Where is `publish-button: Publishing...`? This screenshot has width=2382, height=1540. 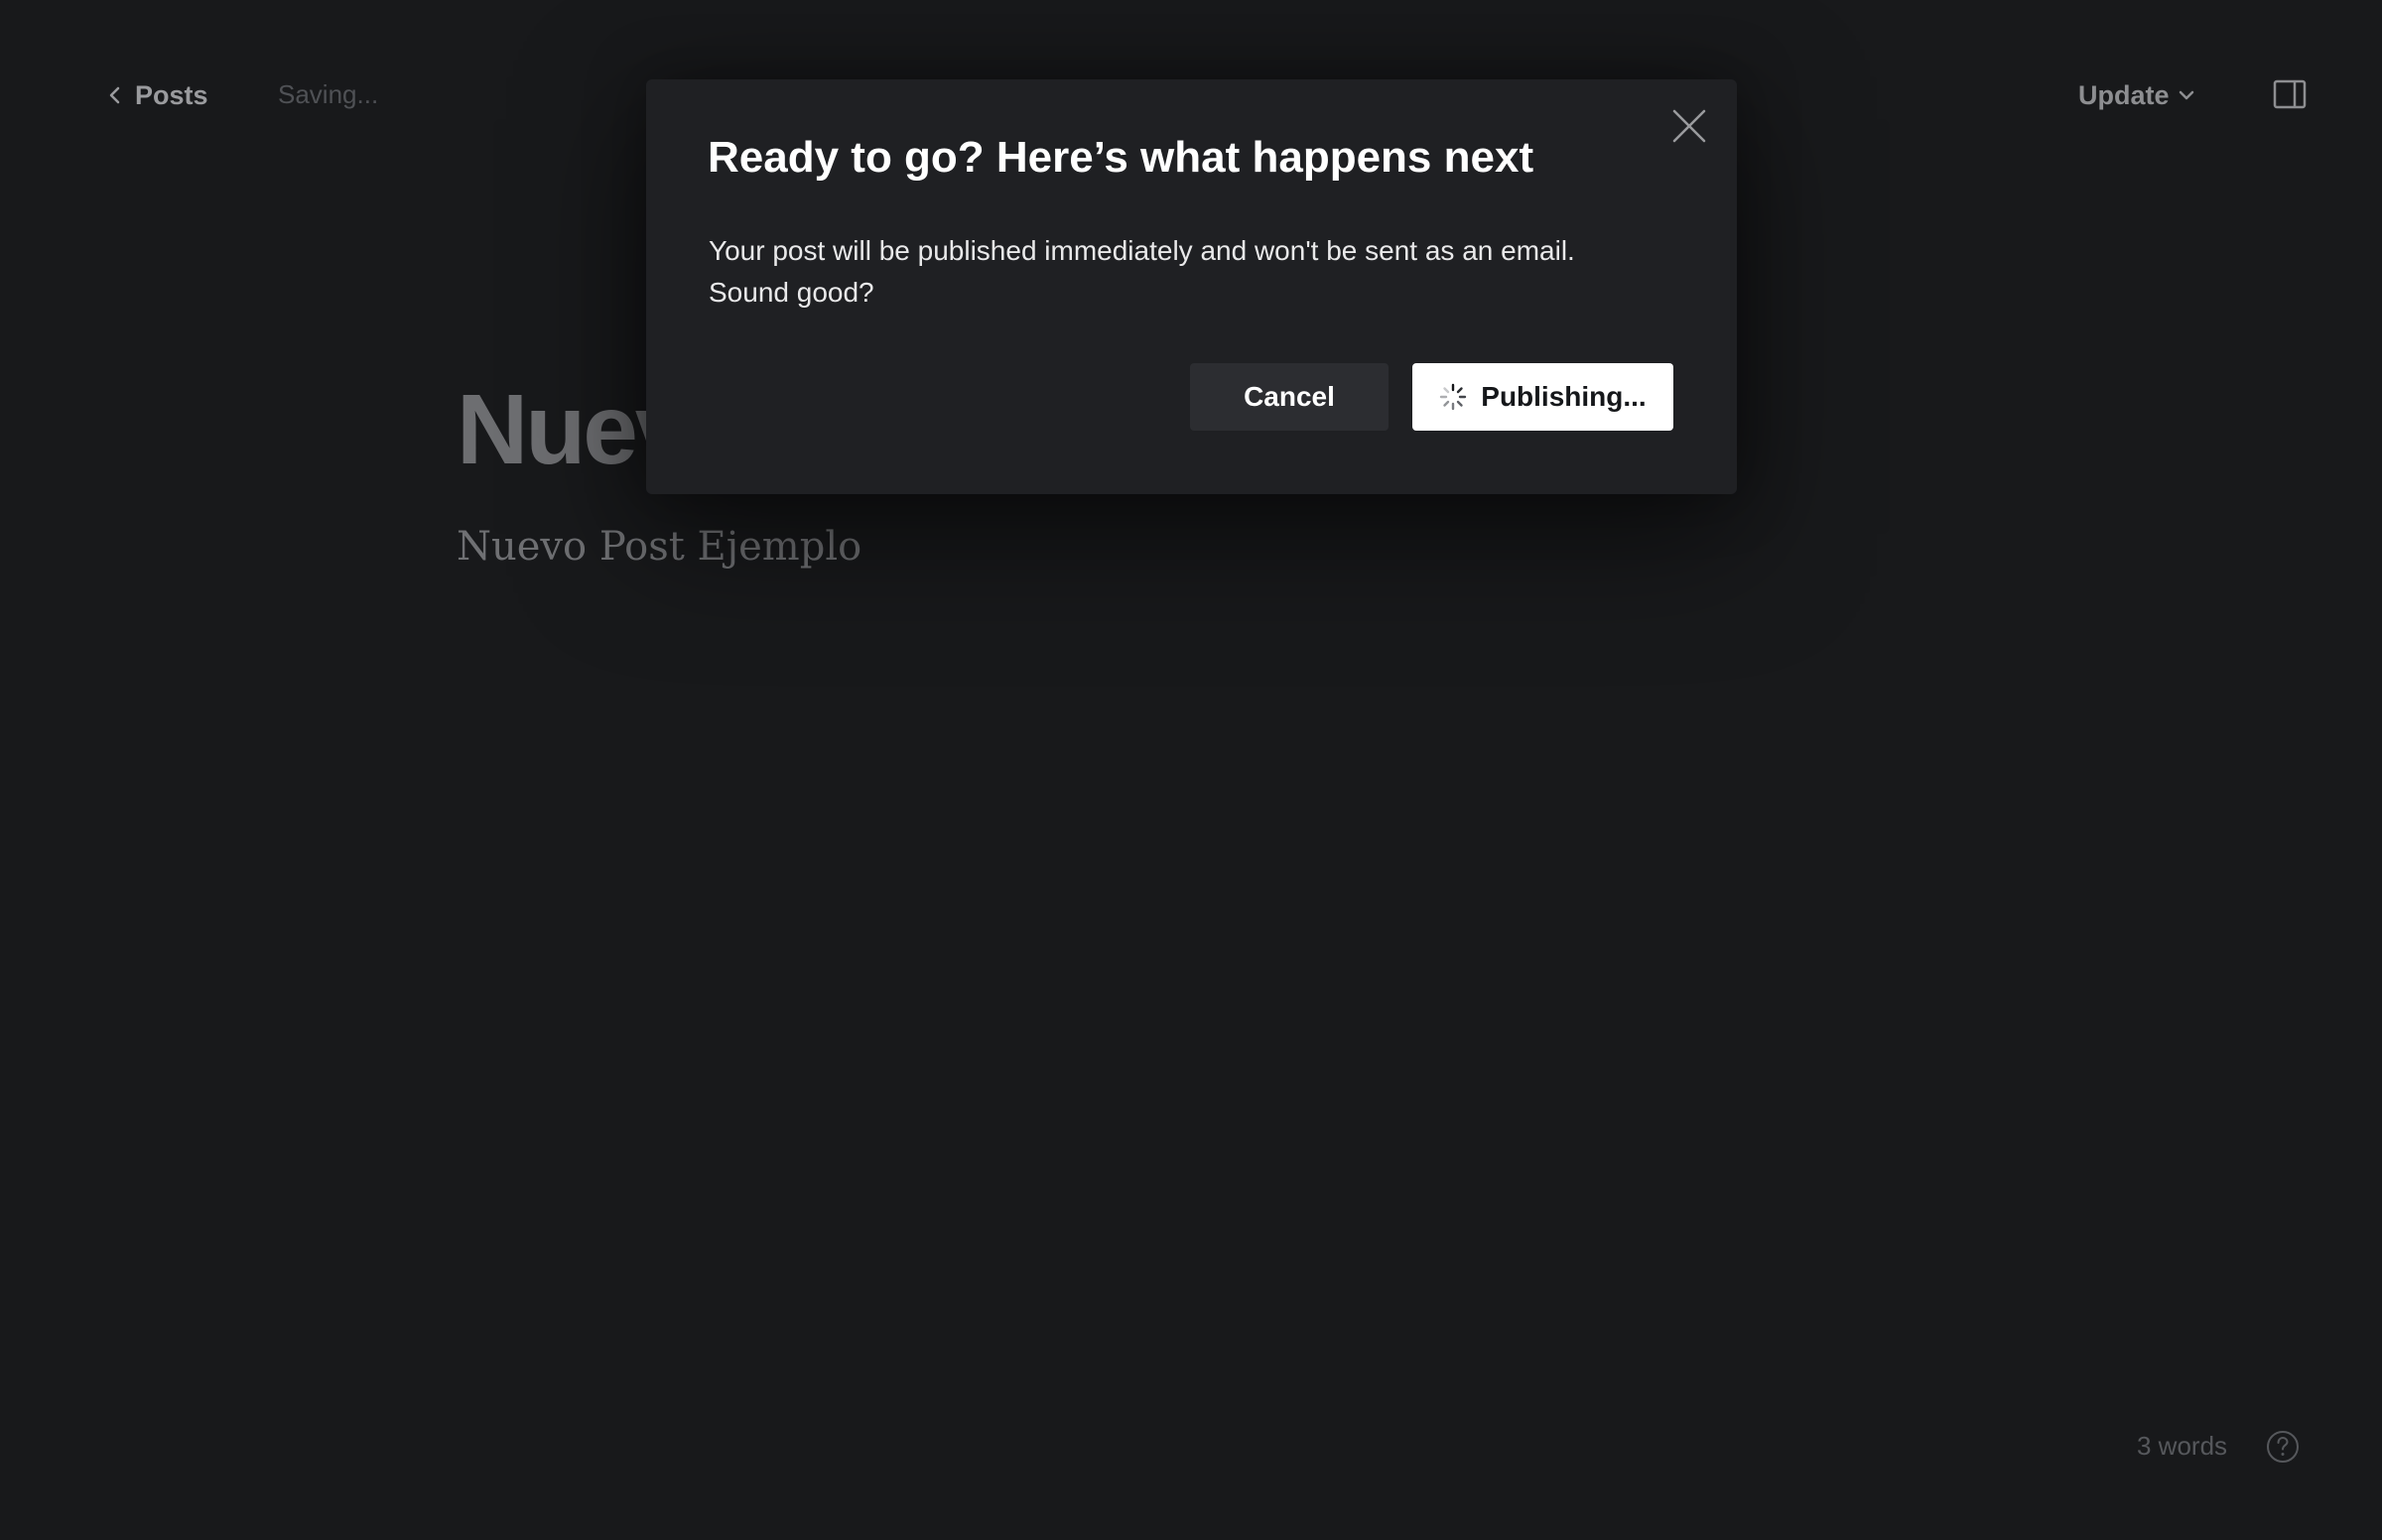 publish-button: Publishing... is located at coordinates (1543, 397).